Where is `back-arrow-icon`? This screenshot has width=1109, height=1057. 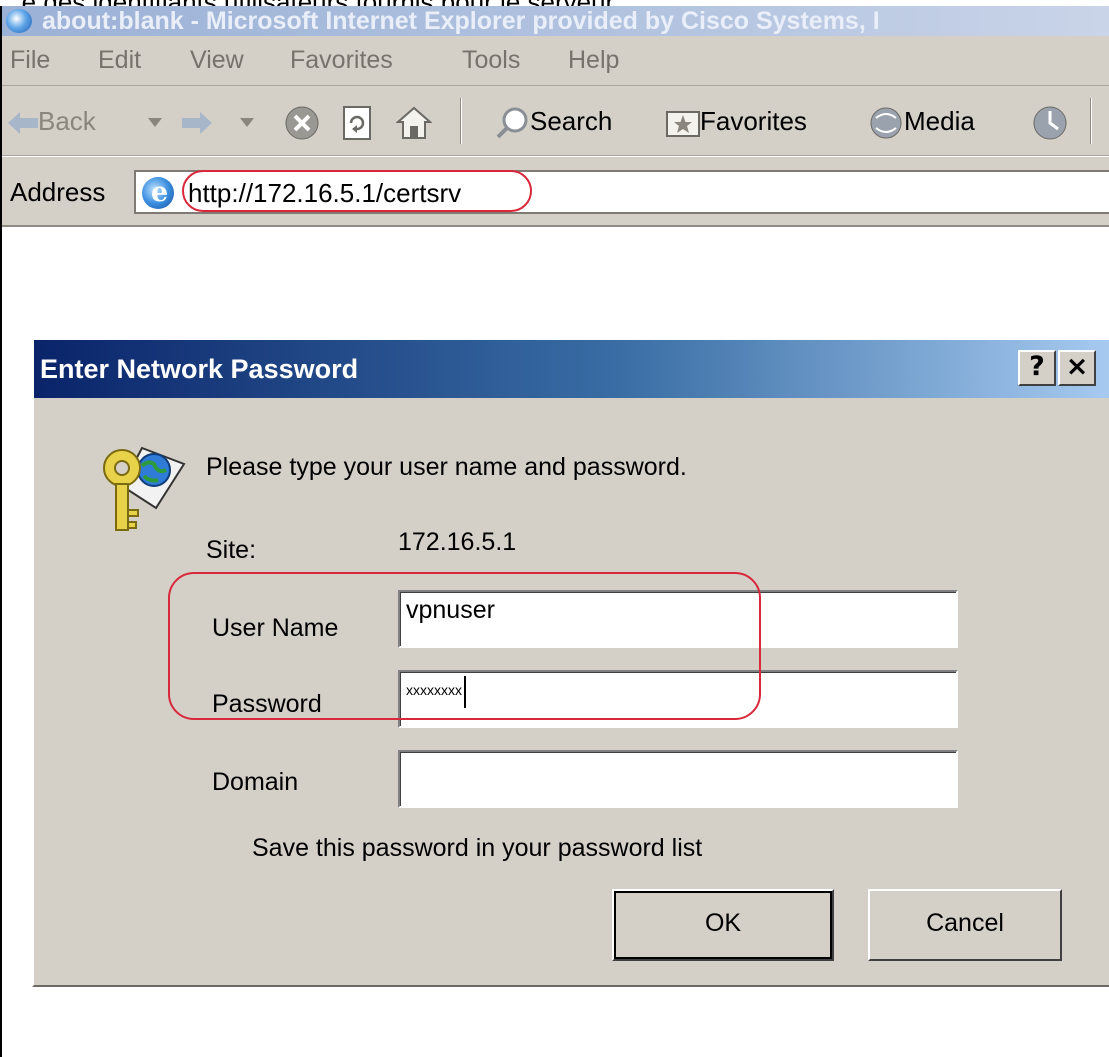 back-arrow-icon is located at coordinates (23, 123).